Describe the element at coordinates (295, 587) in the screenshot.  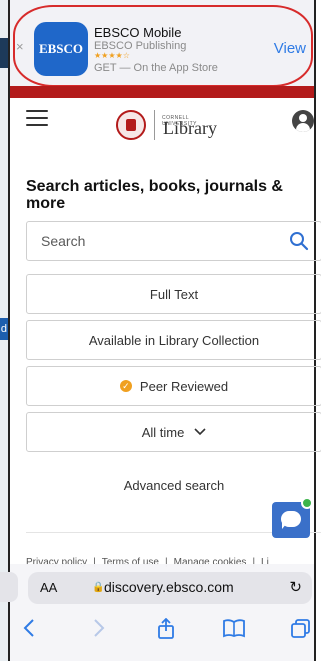
I see `reload-icon: ↻` at that location.